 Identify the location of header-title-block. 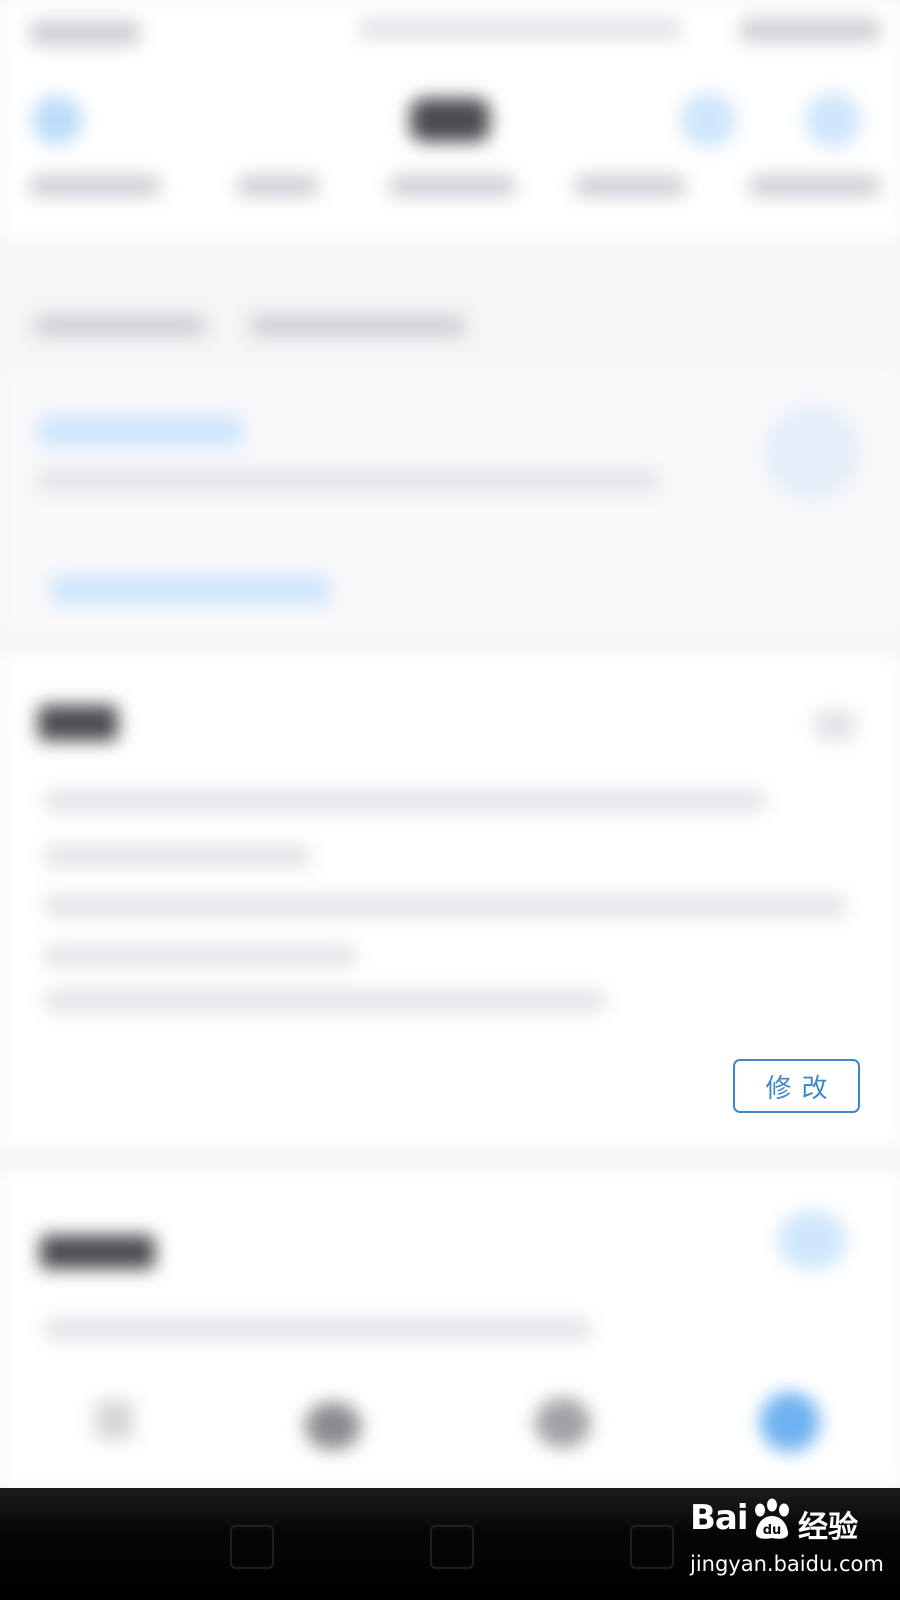
(450, 120).